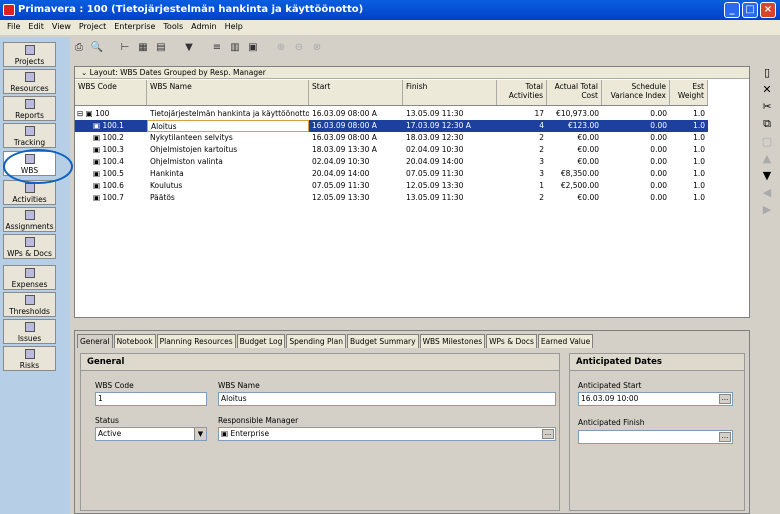 This screenshot has width=780, height=514. I want to click on menu-project: Project, so click(92, 27).